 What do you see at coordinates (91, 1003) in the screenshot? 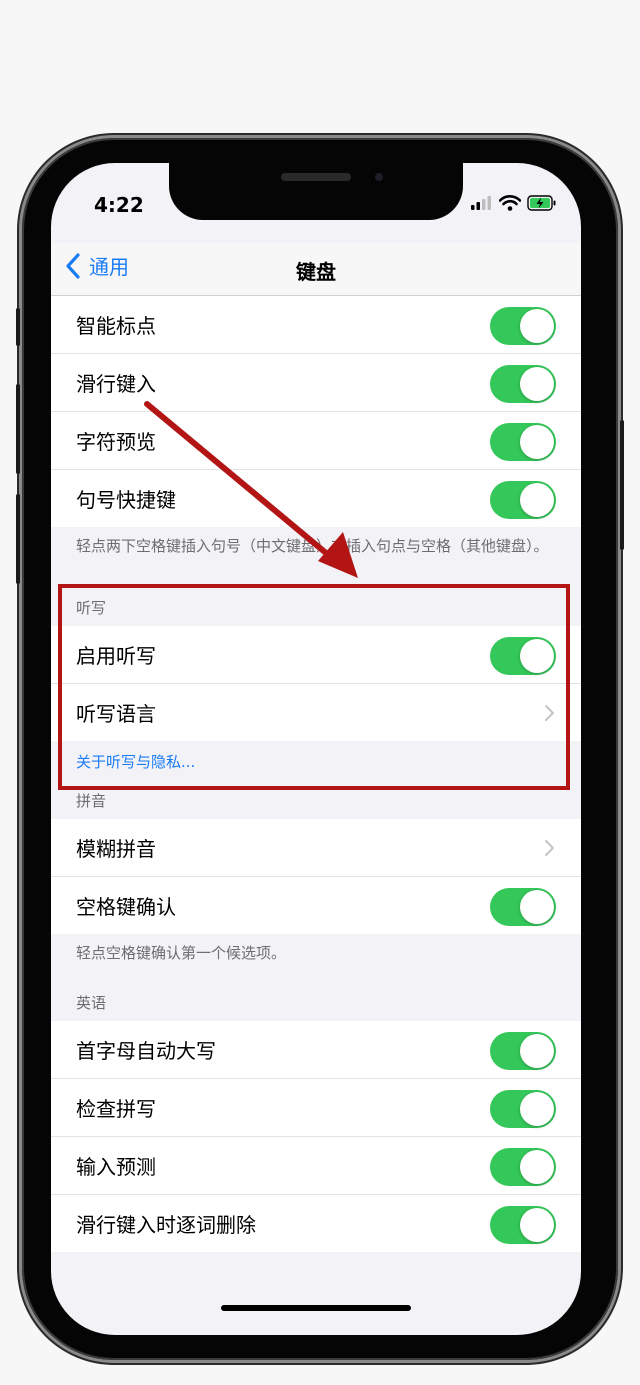
I see `section-header-english: 英语` at bounding box center [91, 1003].